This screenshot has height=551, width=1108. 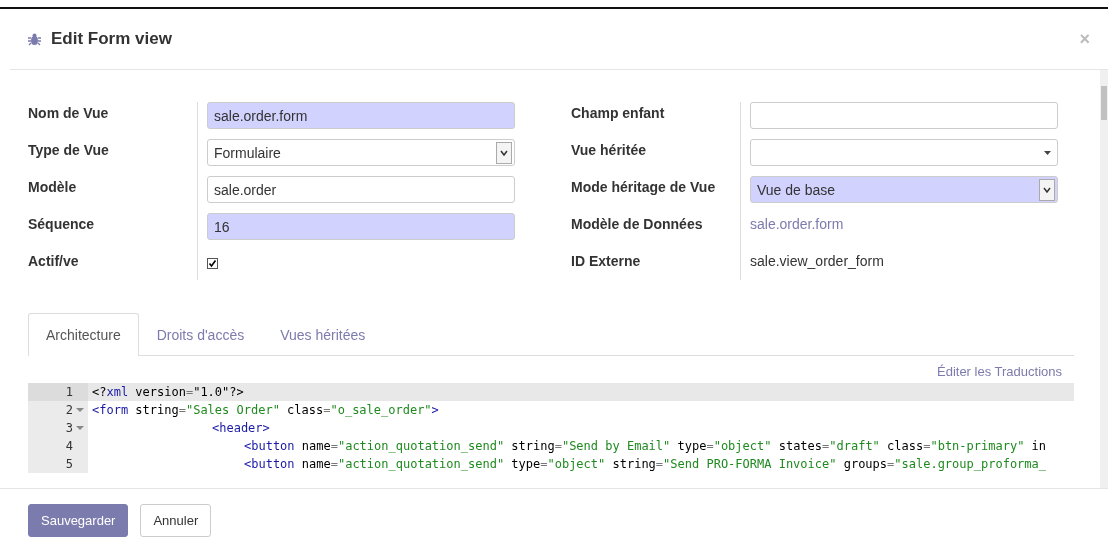 I want to click on line-number: 5, so click(x=58, y=464).